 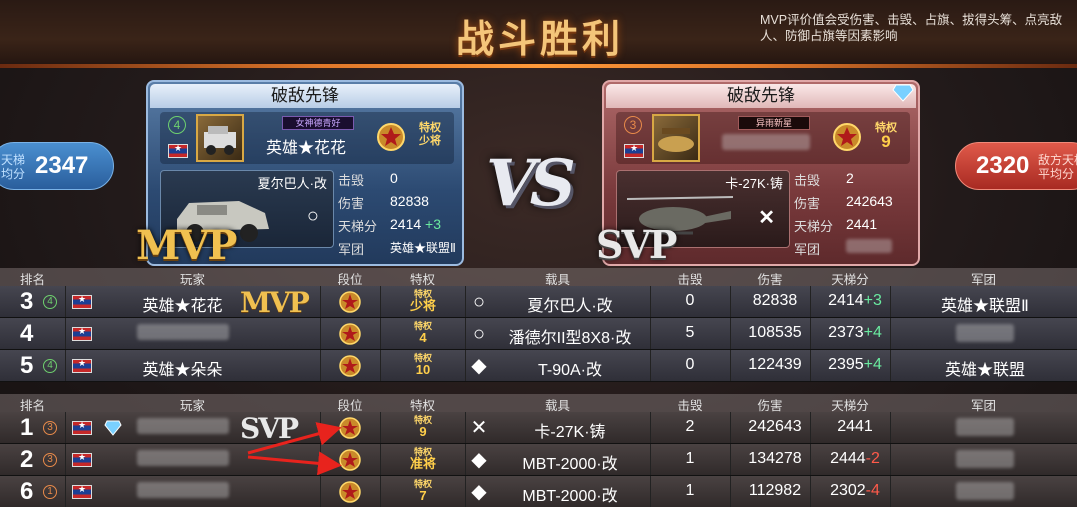 What do you see at coordinates (394, 178) in the screenshot?
I see `kills-value: 0` at bounding box center [394, 178].